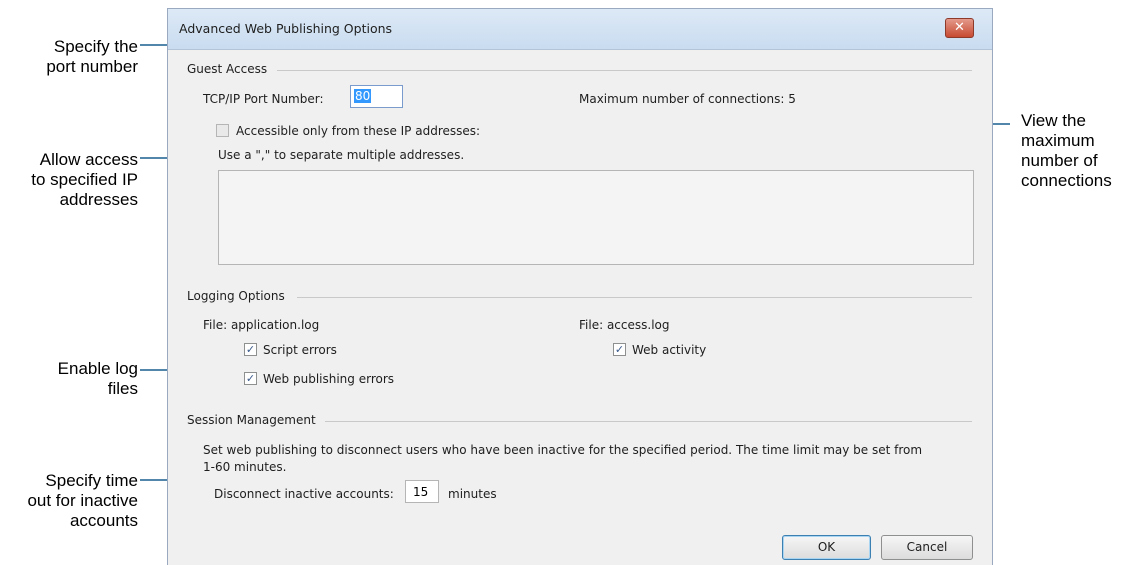 This screenshot has width=1136, height=565. What do you see at coordinates (358, 131) in the screenshot?
I see `ip-restrict-label: Accessible only from these IP addresses:` at bounding box center [358, 131].